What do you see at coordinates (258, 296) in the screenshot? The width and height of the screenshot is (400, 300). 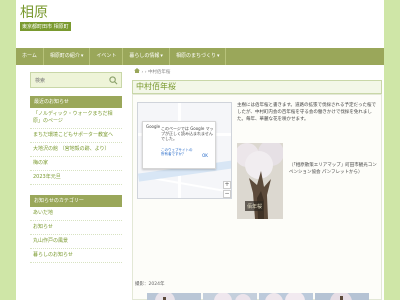 I see `photo-gallery` at bounding box center [258, 296].